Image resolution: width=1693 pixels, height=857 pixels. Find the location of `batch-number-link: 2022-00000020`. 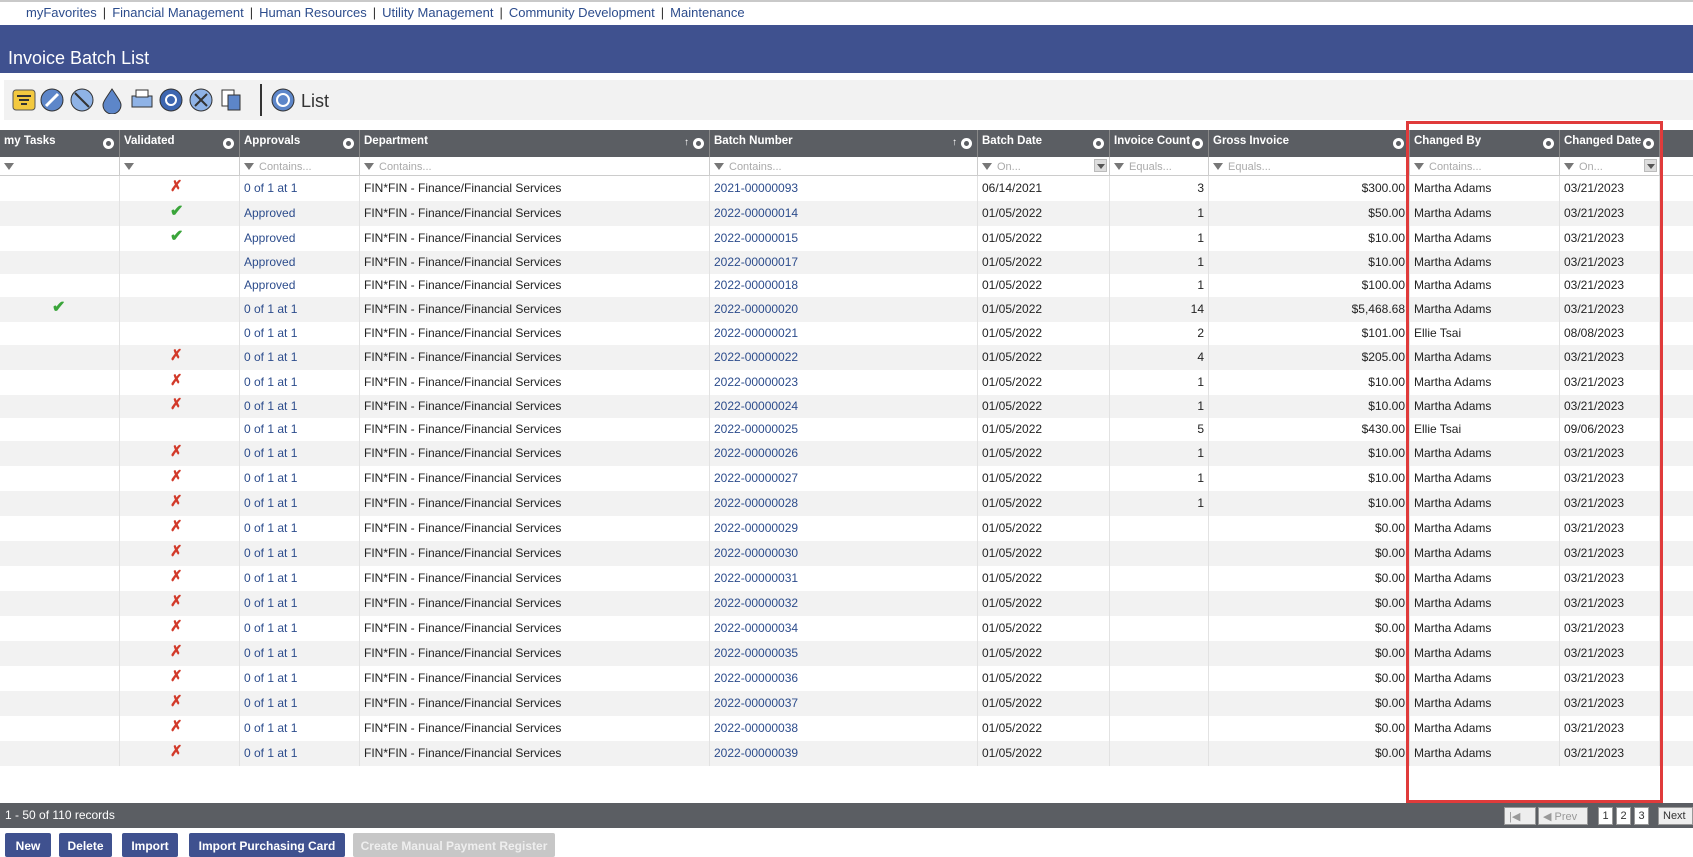

batch-number-link: 2022-00000020 is located at coordinates (844, 309).